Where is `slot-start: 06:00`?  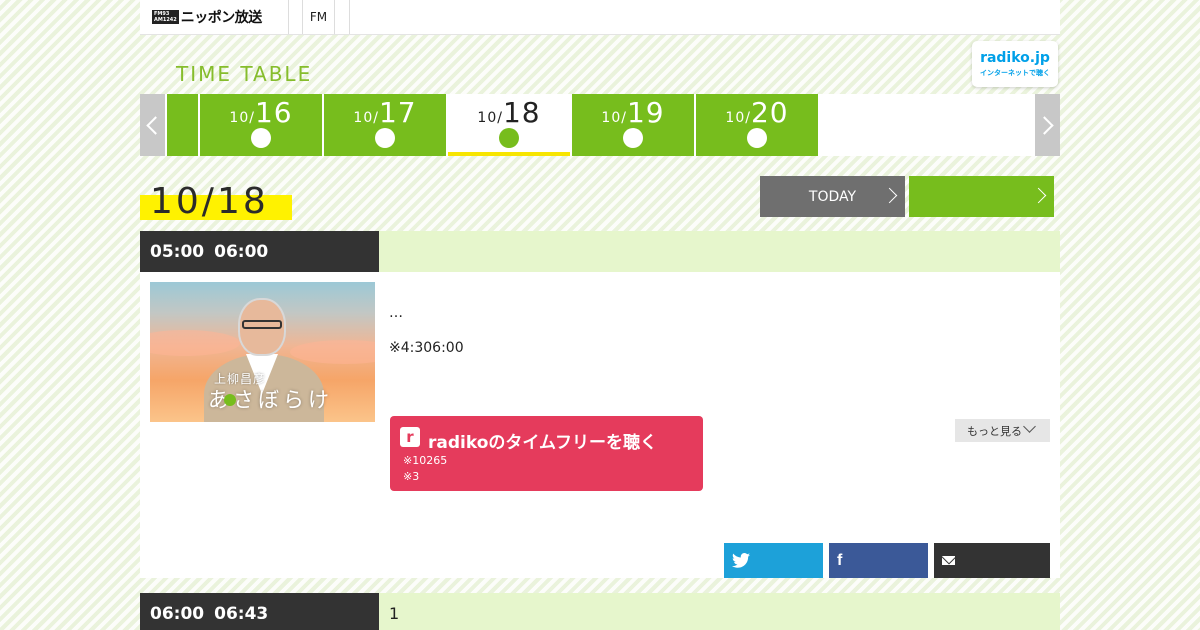 slot-start: 06:00 is located at coordinates (177, 613).